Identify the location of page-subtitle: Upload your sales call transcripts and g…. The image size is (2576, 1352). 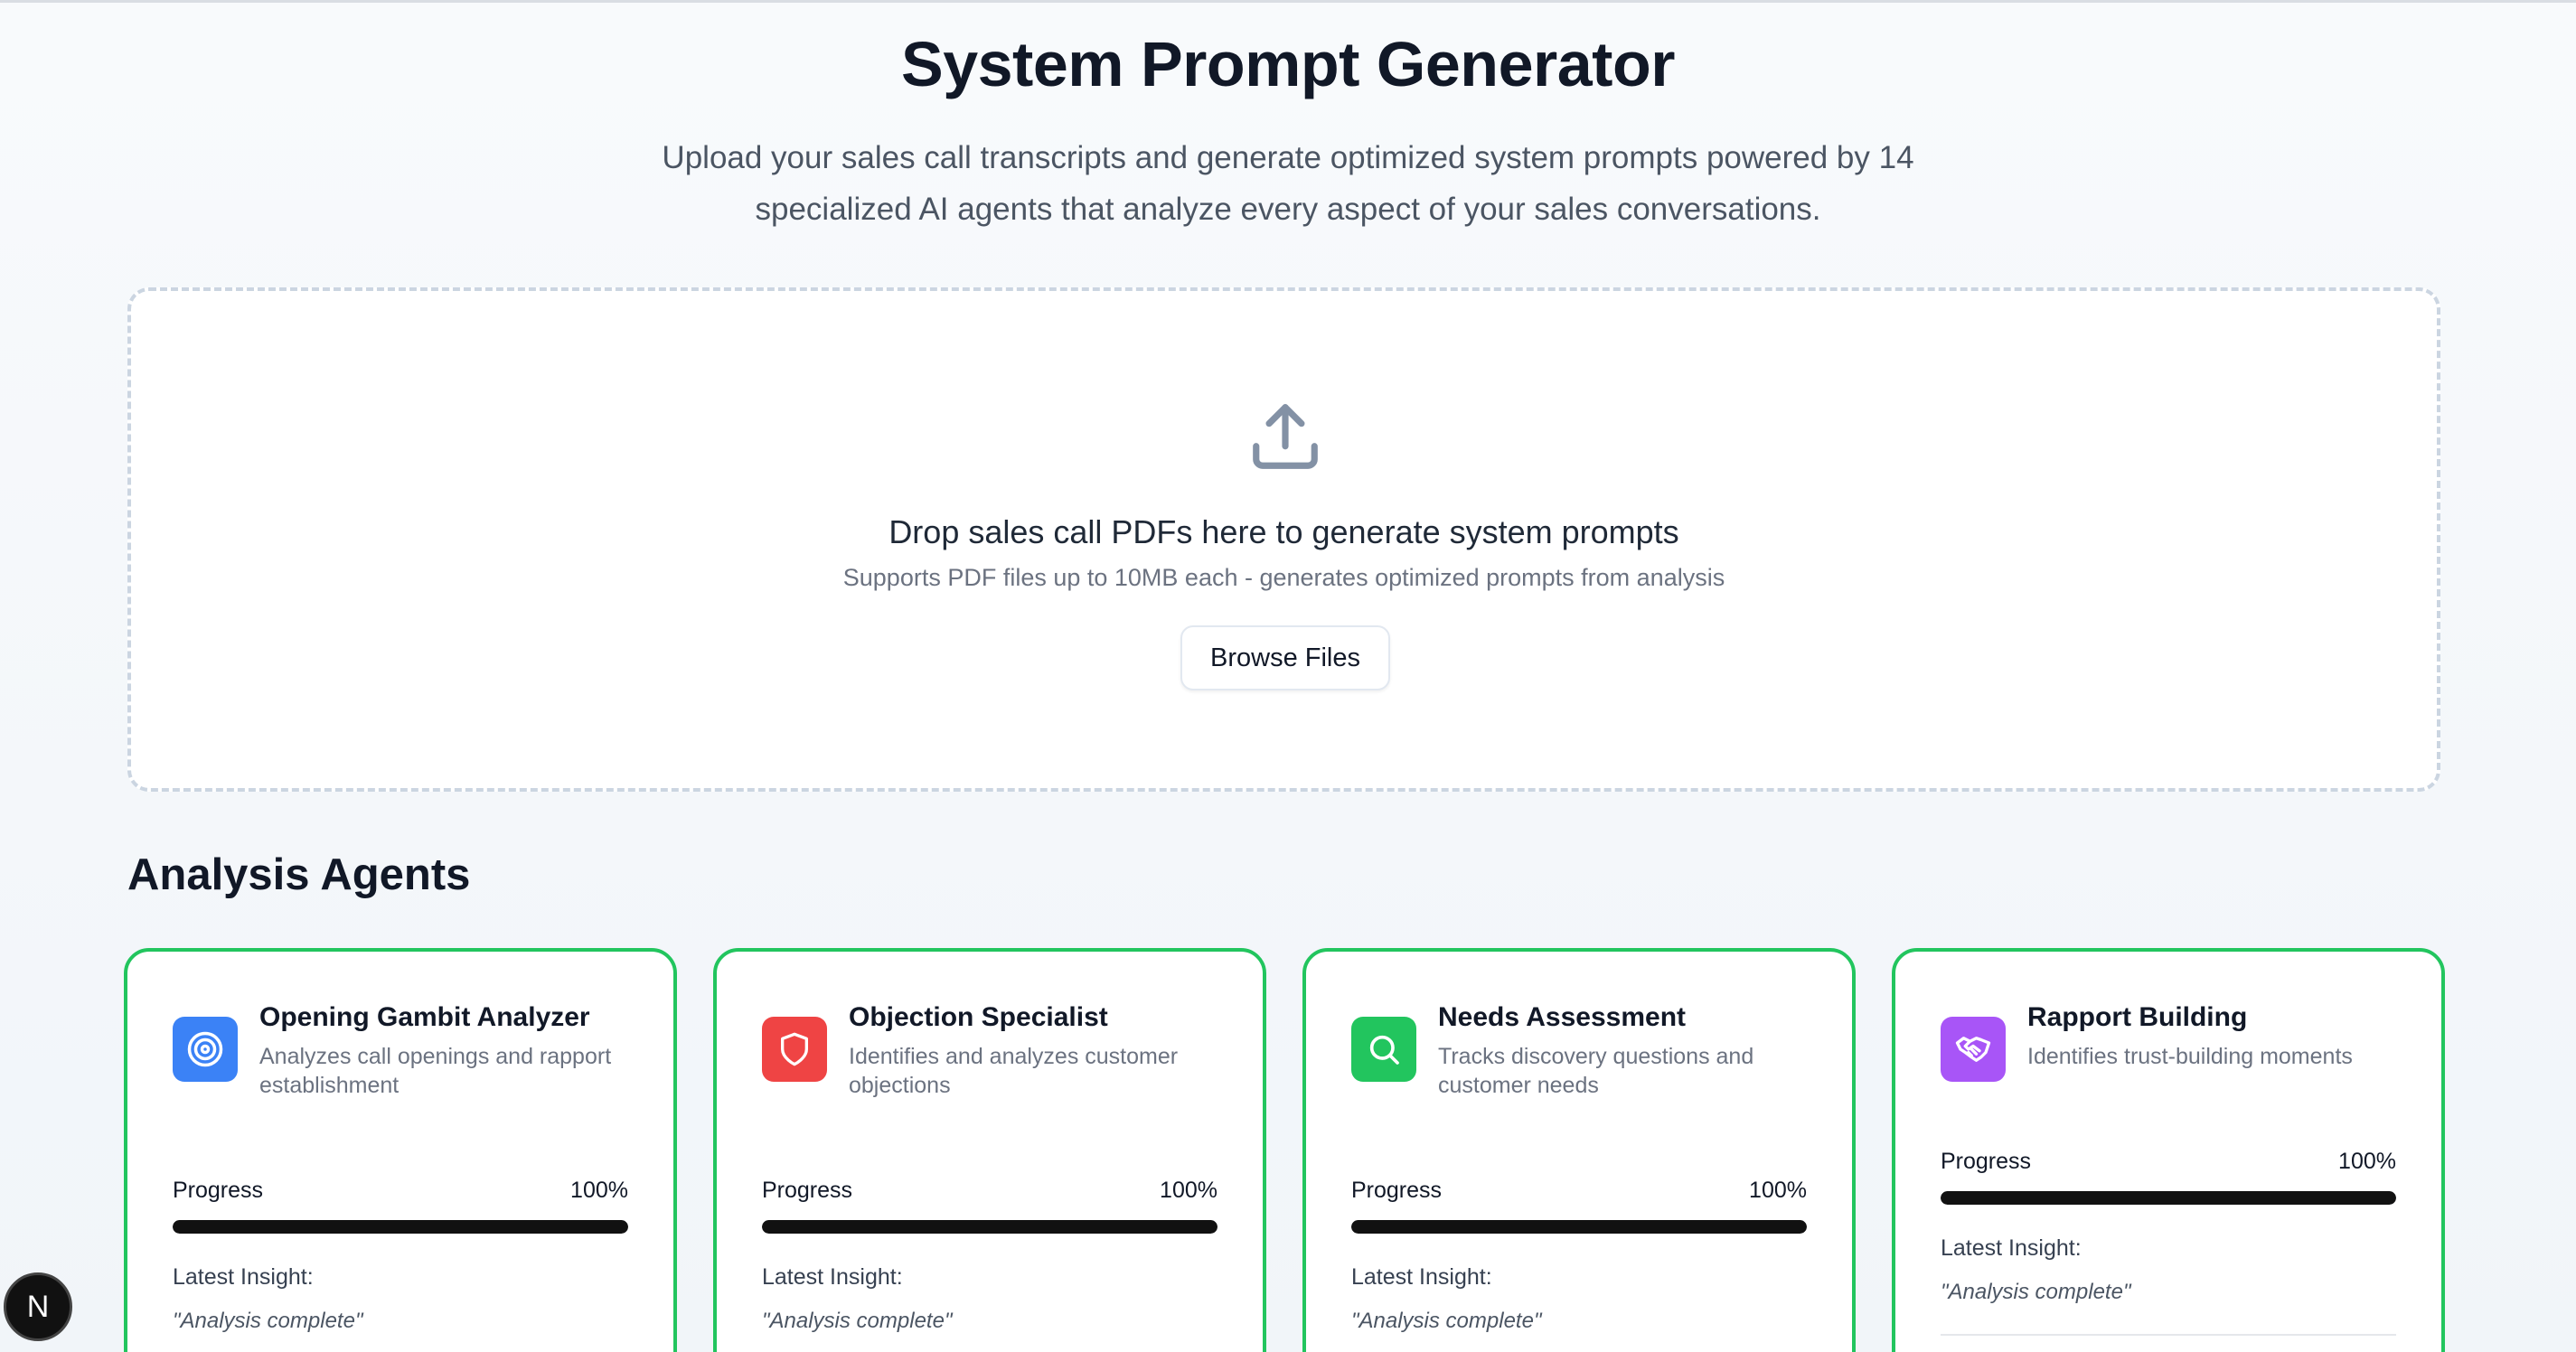
(1288, 183).